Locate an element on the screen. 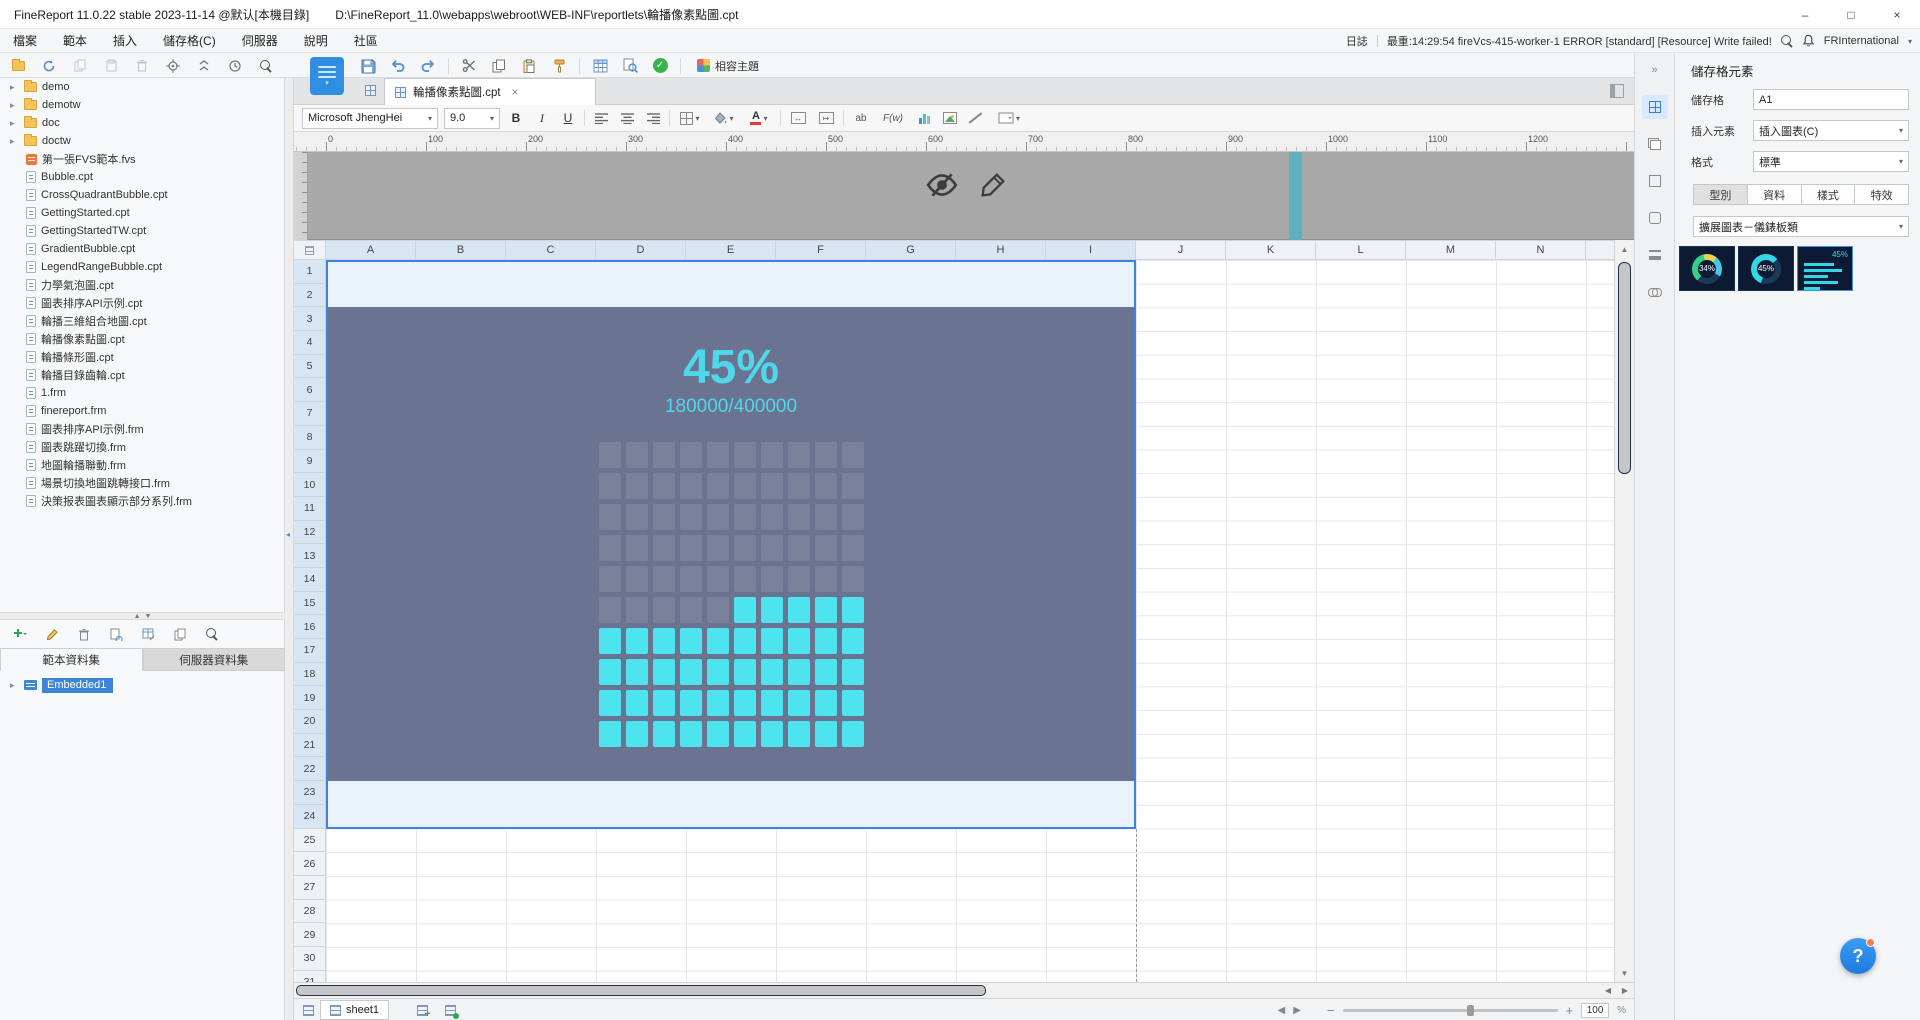 Image resolution: width=1920 pixels, height=1020 pixels. insert-widget-dropdown: ▾ is located at coordinates (1009, 118).